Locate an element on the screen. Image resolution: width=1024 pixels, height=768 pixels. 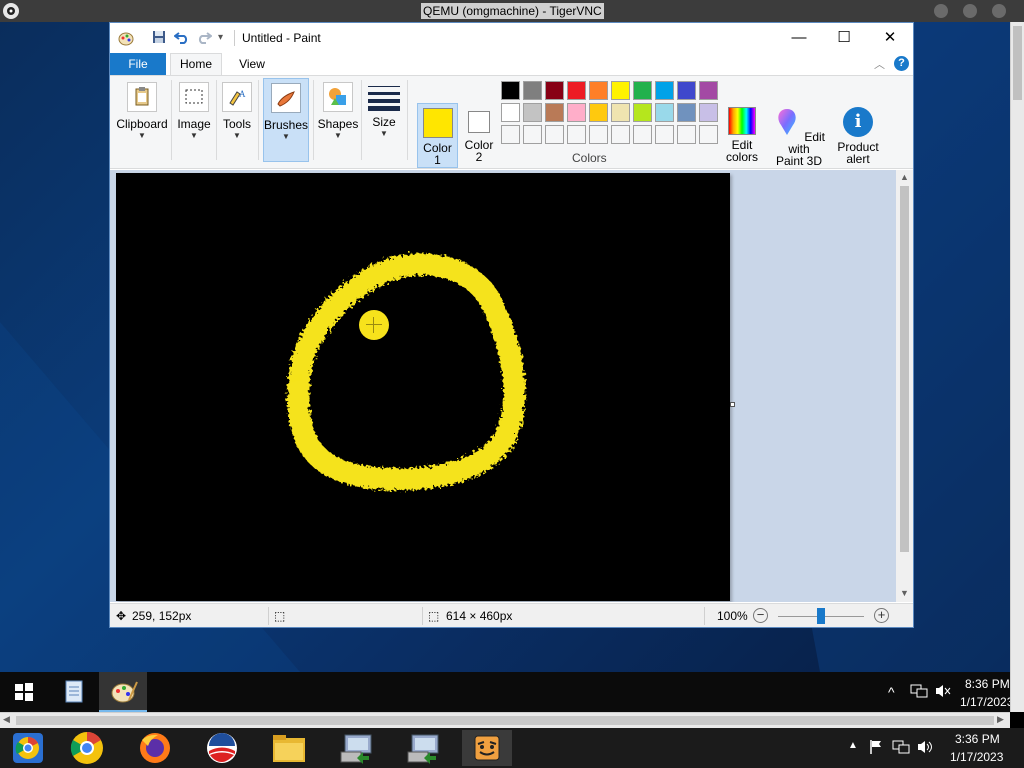
save-icon is located at coordinates (159, 38).